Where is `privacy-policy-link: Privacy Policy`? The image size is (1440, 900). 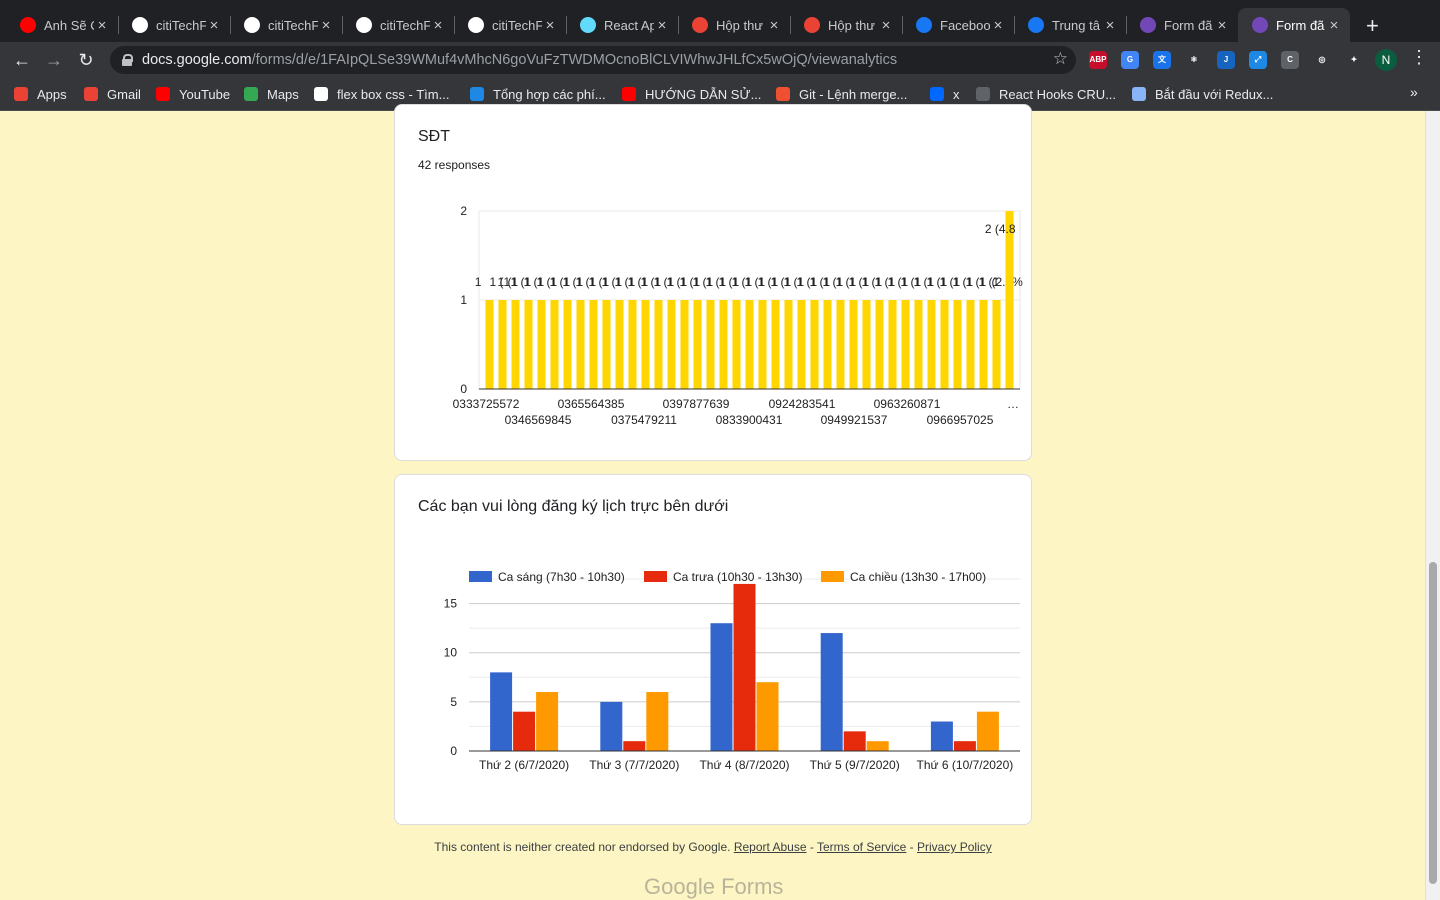
privacy-policy-link: Privacy Policy is located at coordinates (954, 847).